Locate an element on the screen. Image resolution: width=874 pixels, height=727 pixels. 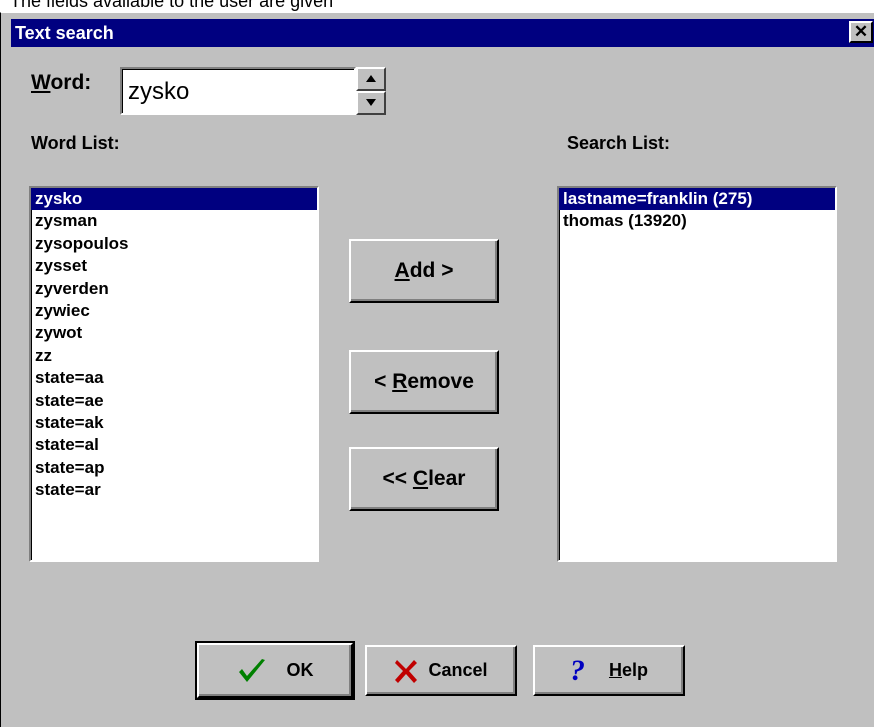
list-item: state=ap is located at coordinates (174, 468).